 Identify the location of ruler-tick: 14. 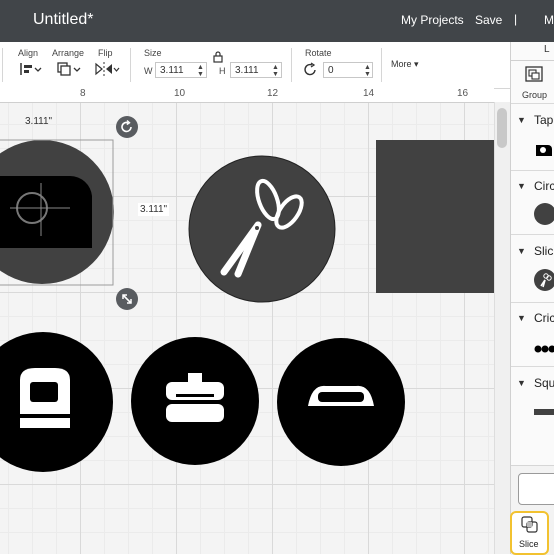
(368, 93).